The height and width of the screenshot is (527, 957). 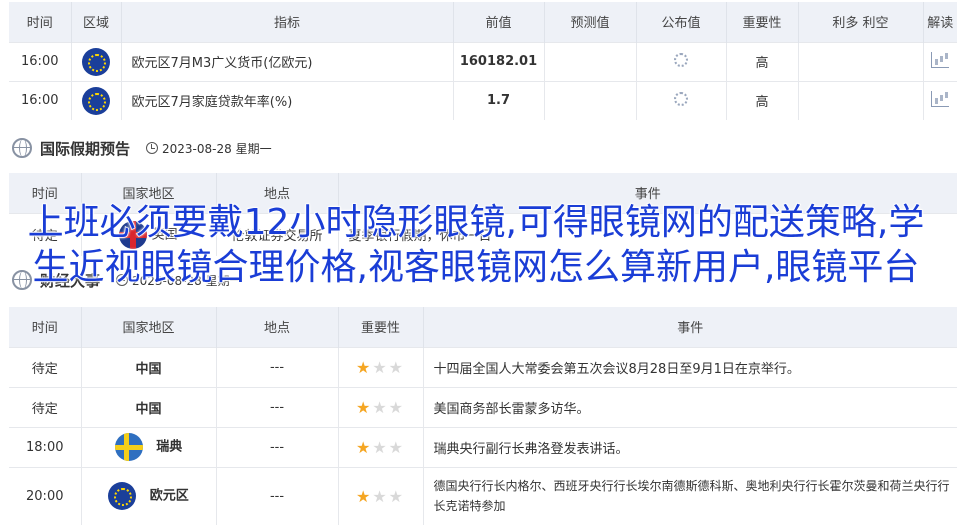 I want to click on column-header-forecast: 预测值, so click(x=590, y=22).